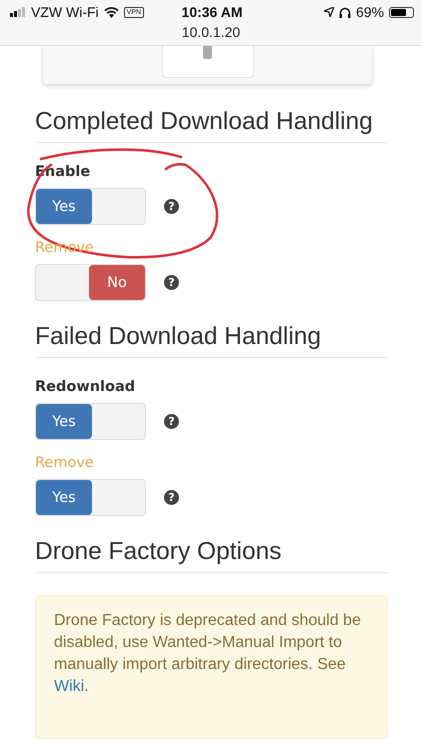 The image size is (422, 750). Describe the element at coordinates (211, 32) in the screenshot. I see `address-text: 10.0.1.20` at that location.